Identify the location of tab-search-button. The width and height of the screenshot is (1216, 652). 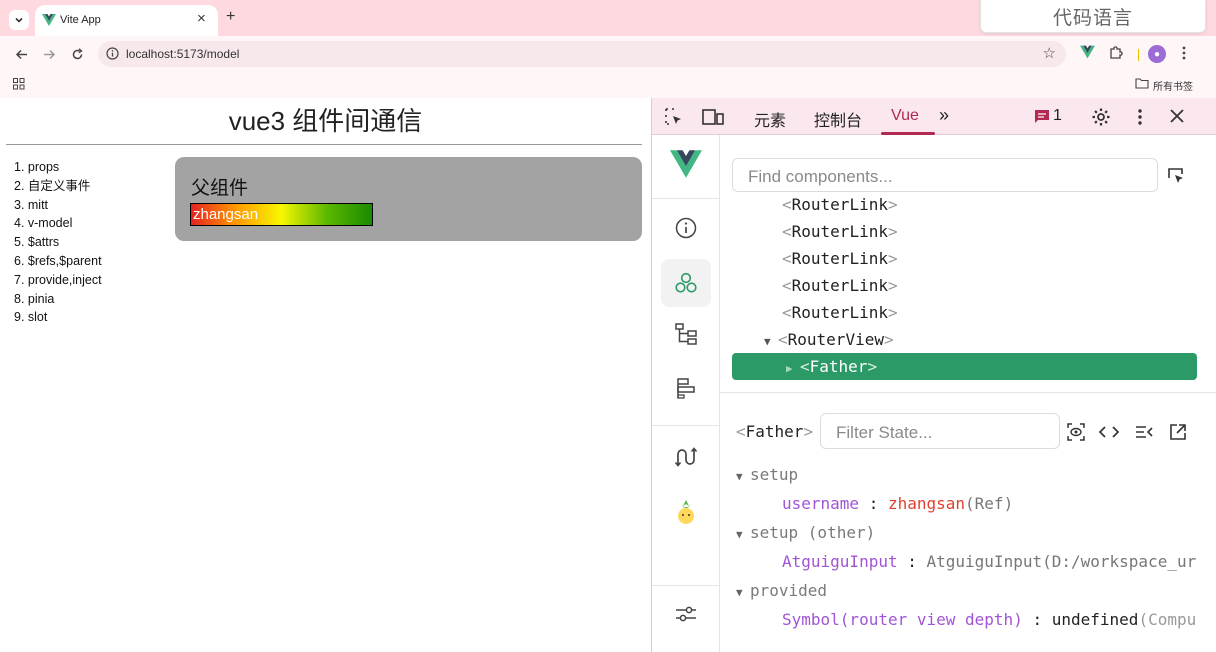
(19, 20).